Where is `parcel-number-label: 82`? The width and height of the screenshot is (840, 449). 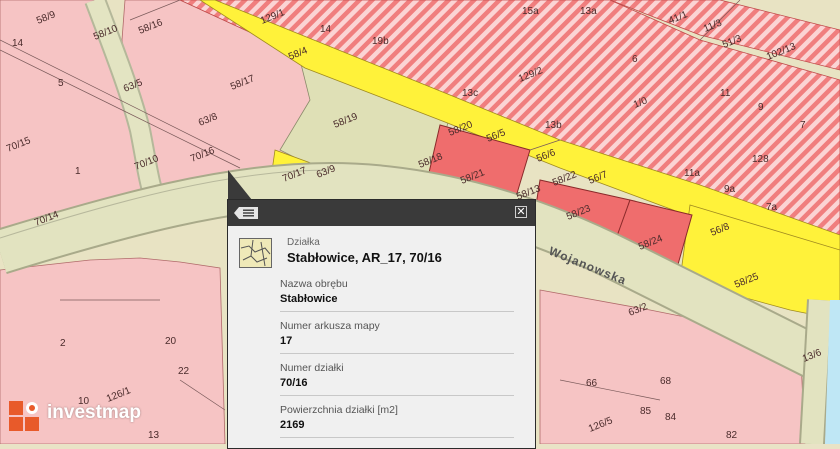
parcel-number-label: 82 is located at coordinates (732, 435).